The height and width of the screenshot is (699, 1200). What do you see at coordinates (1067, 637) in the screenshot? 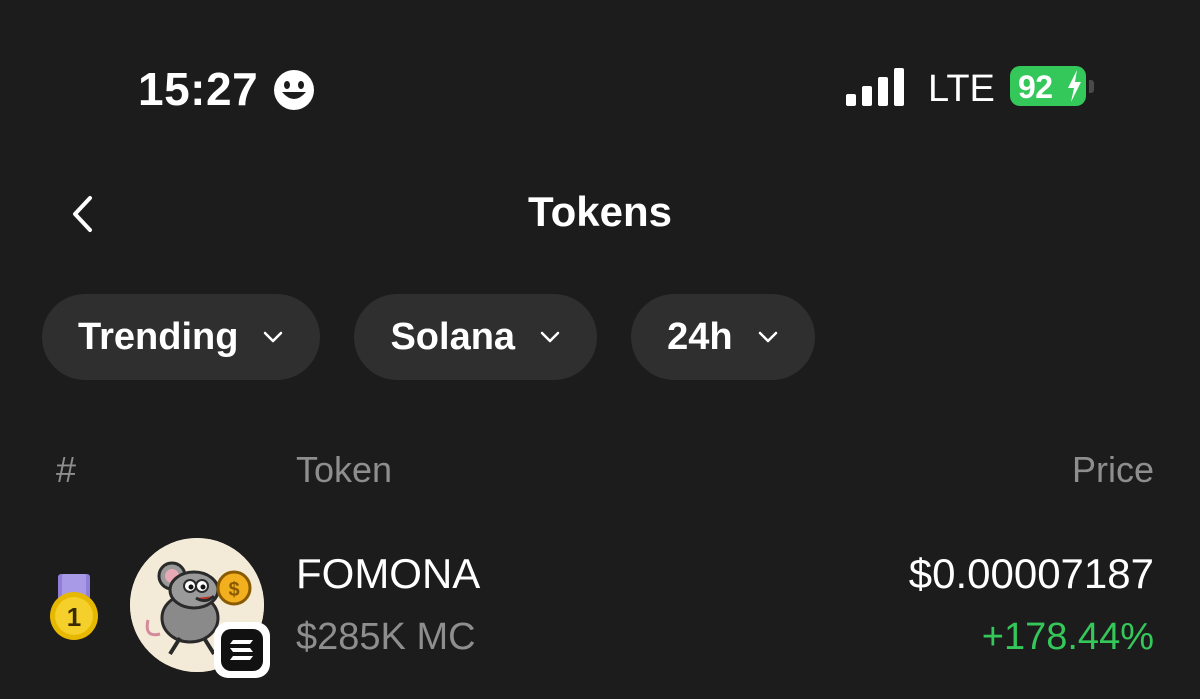
I see `token-price-change: +178.44%` at bounding box center [1067, 637].